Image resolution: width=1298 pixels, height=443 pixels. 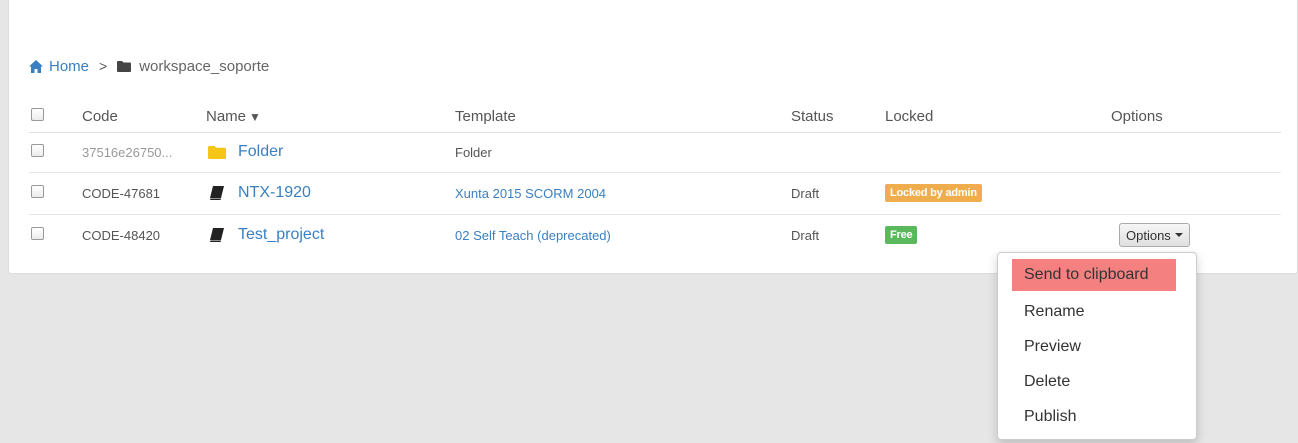 I want to click on options-button-label: Options, so click(x=1148, y=235).